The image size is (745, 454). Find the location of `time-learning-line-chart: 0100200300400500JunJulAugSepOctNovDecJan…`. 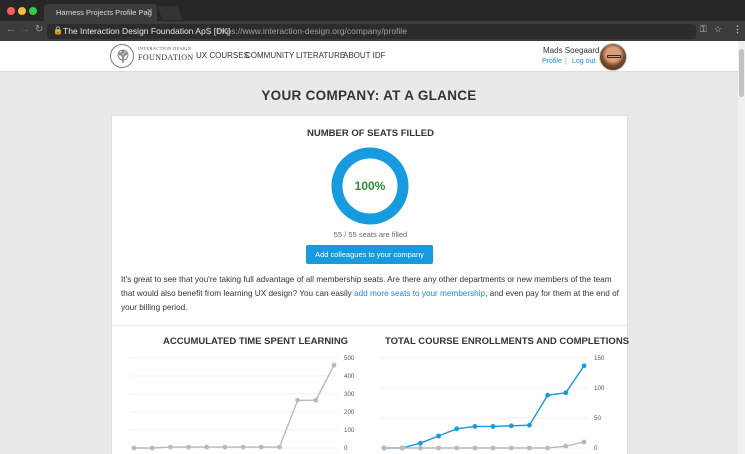

time-learning-line-chart: 0100200300400500JunJulAugSepOctNovDecJan… is located at coordinates (242, 403).